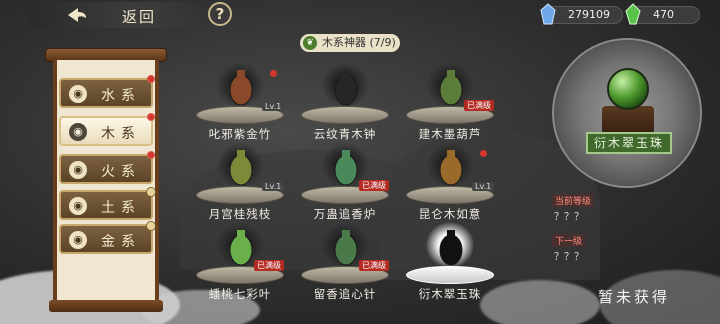  Describe the element at coordinates (77, 15) in the screenshot. I see `back-arrow-icon` at that location.